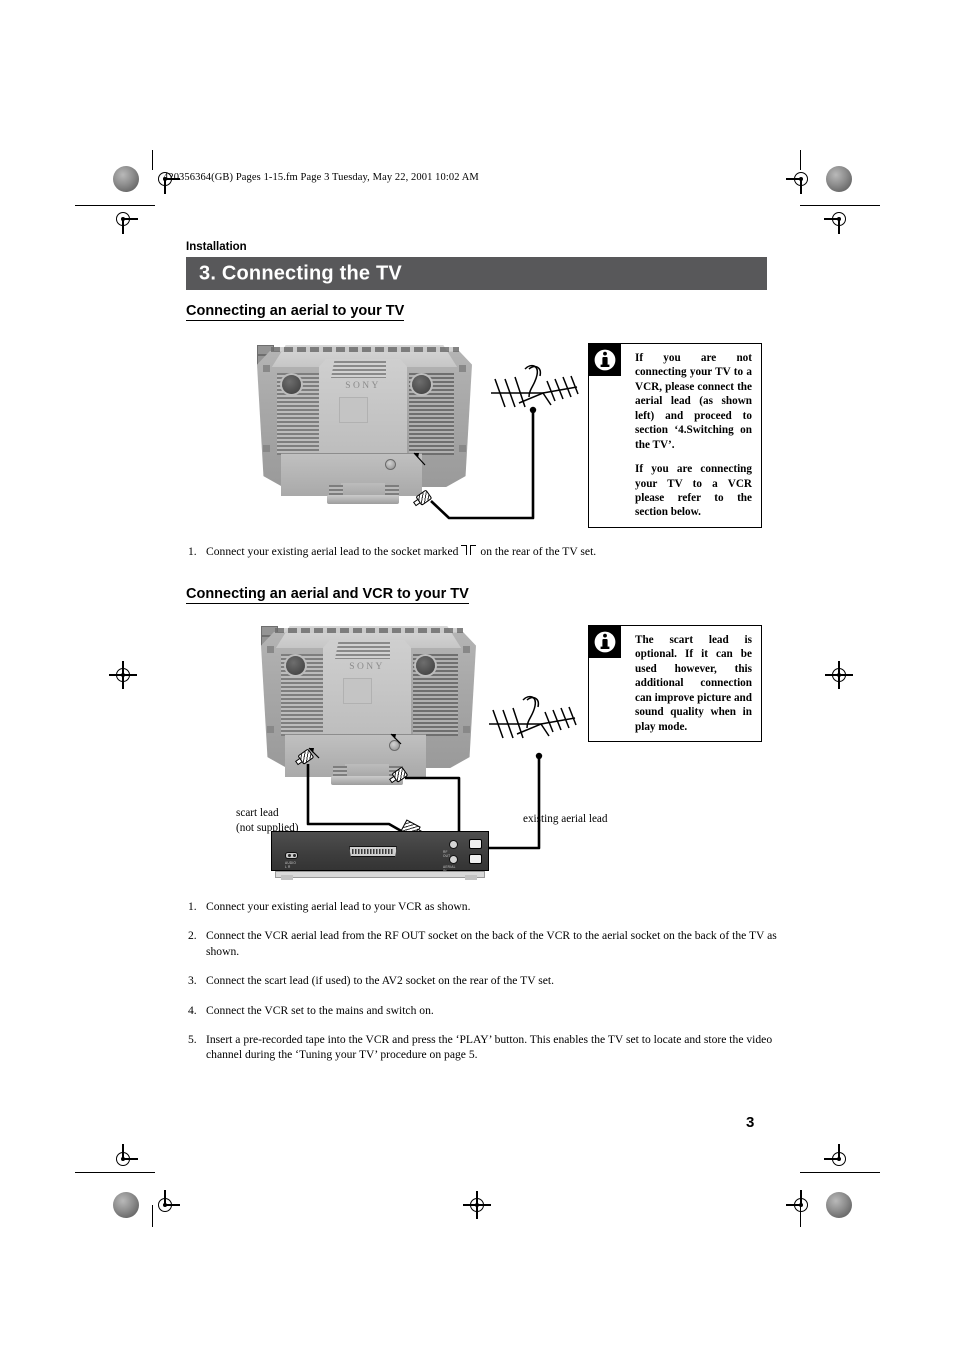 The image size is (954, 1350). Describe the element at coordinates (750, 1122) in the screenshot. I see `page-number: 3` at that location.